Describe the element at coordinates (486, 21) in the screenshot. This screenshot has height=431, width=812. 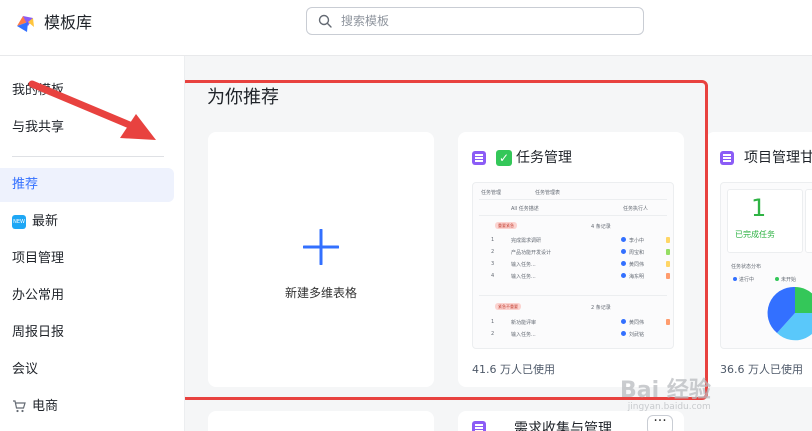
I see `search-input` at that location.